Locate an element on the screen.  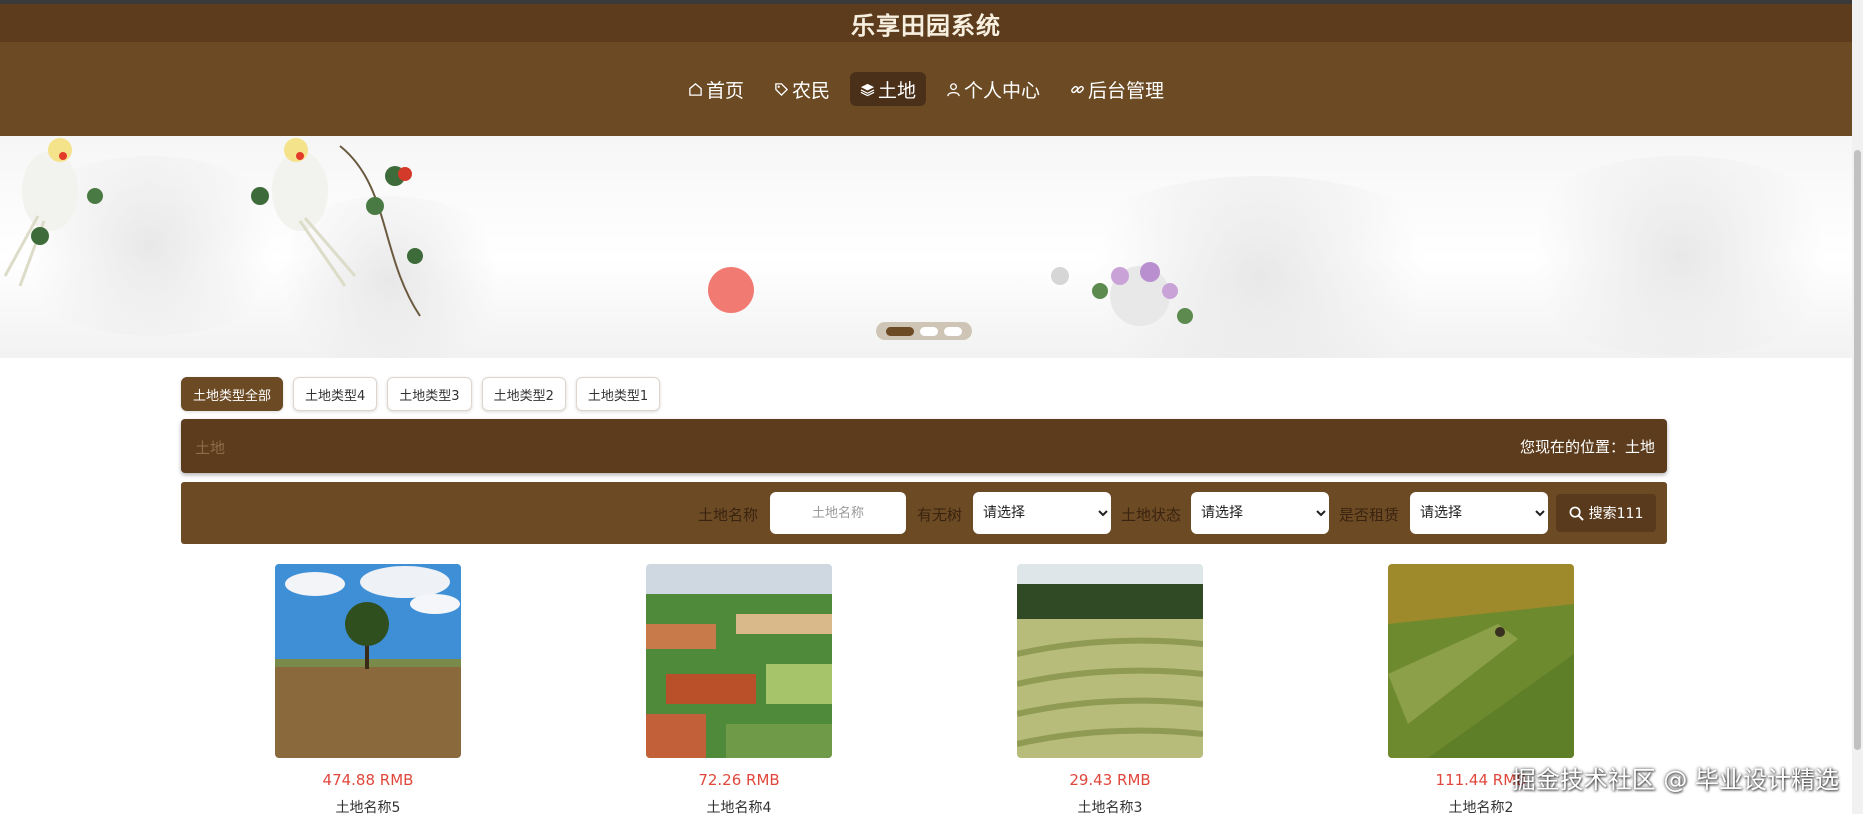
breadcrumb-bar: 土地 您现在的位置：土地 is located at coordinates (924, 446).